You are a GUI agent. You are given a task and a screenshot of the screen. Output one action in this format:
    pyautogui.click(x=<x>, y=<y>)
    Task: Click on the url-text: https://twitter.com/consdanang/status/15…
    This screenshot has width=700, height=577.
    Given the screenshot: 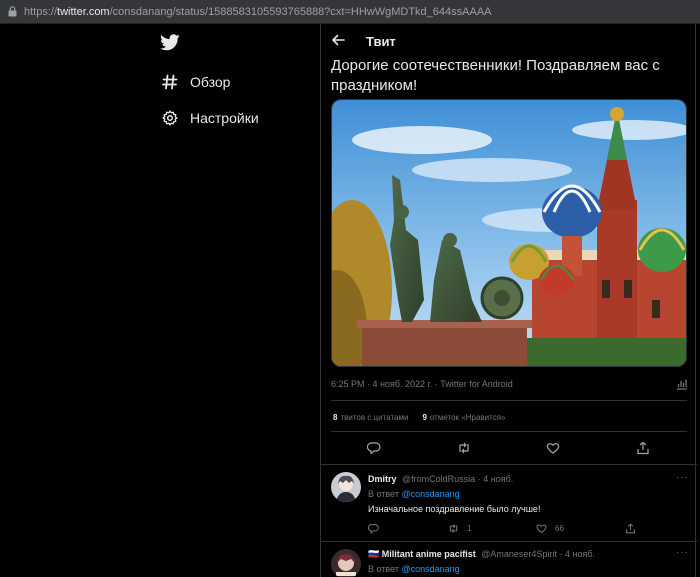 What is the action you would take?
    pyautogui.click(x=258, y=11)
    